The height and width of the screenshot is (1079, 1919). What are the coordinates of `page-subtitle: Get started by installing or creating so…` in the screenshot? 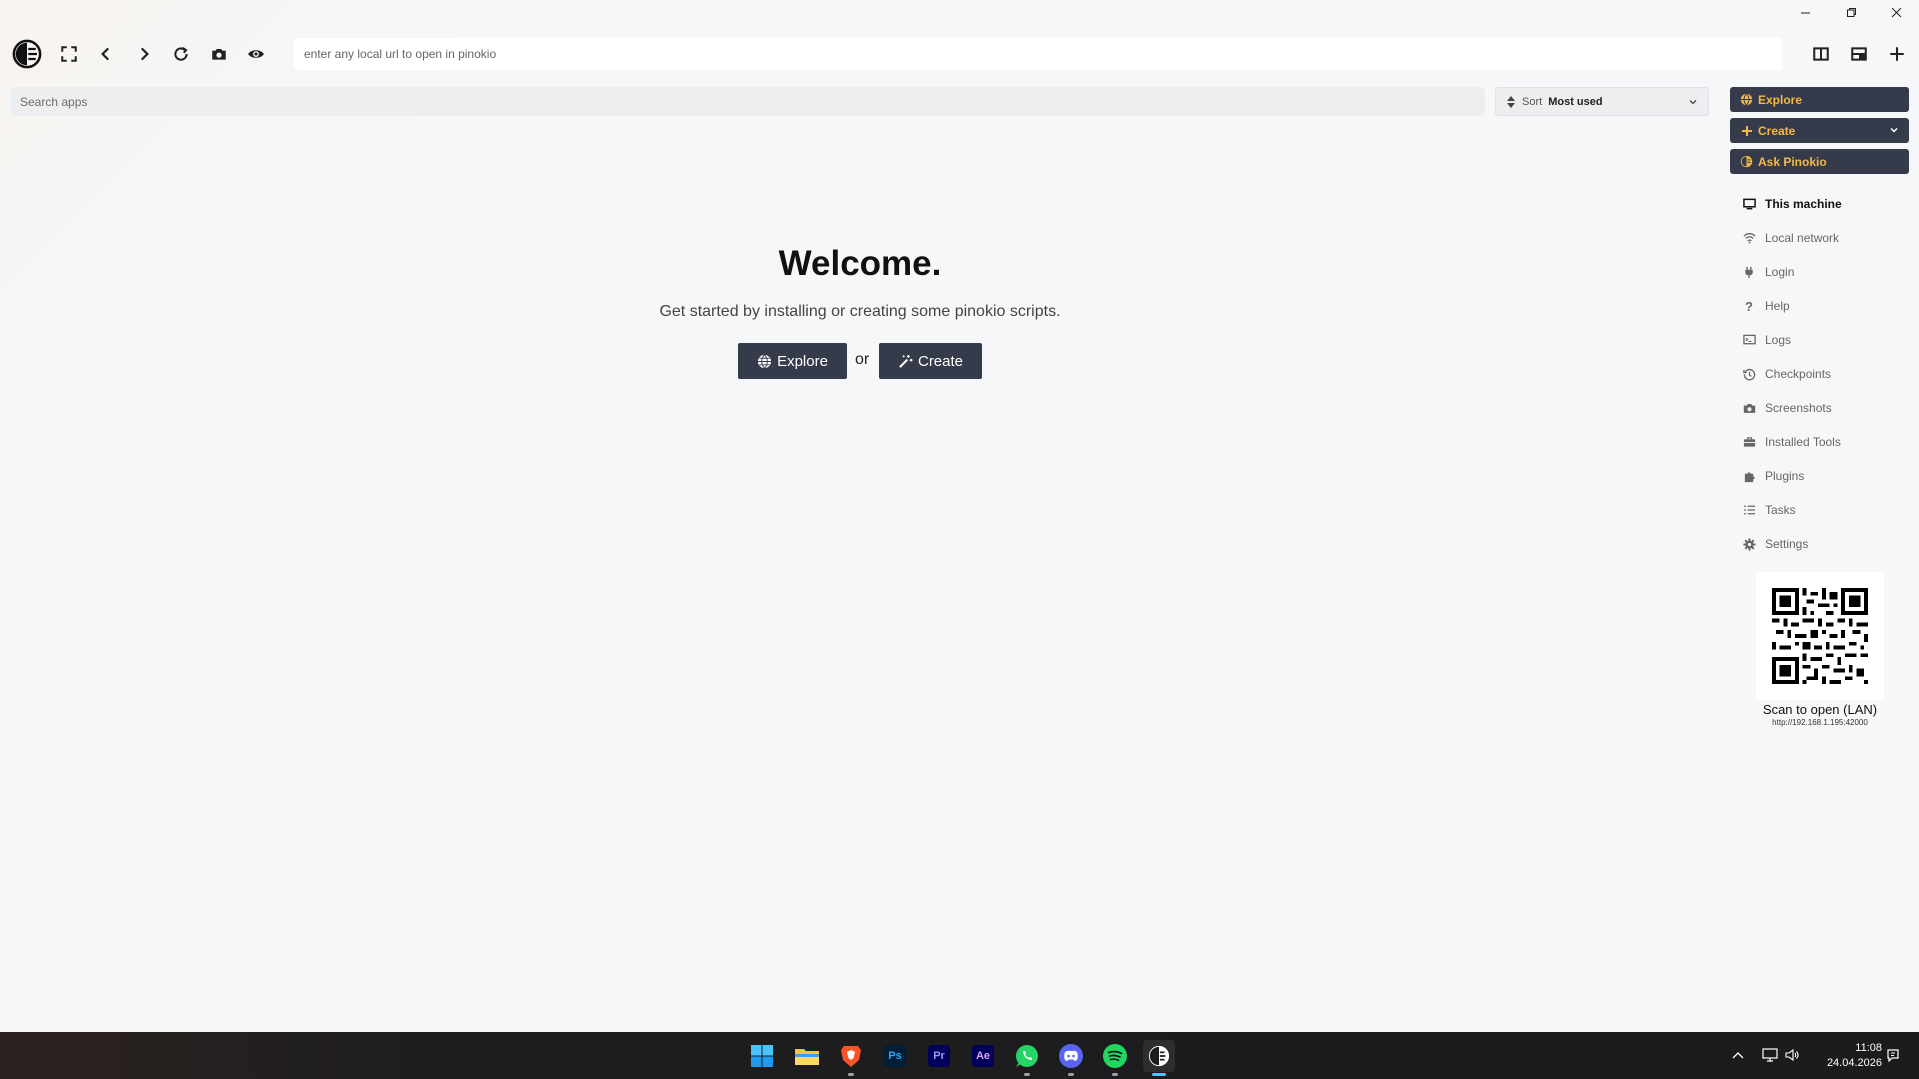 It's located at (860, 311).